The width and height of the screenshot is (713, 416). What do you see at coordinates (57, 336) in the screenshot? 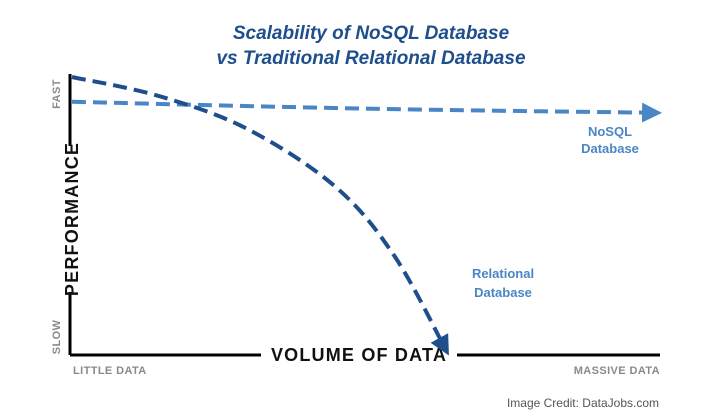
I see `y-tick-slow: SLOW` at bounding box center [57, 336].